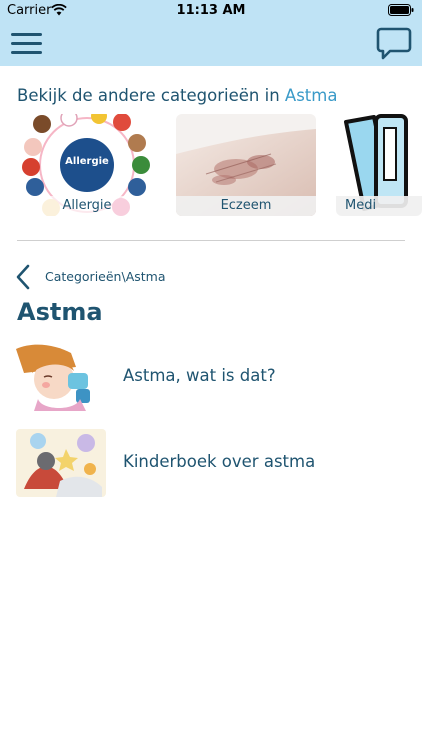  I want to click on status-bar: Carrier 11:13 AM, so click(211, 11).